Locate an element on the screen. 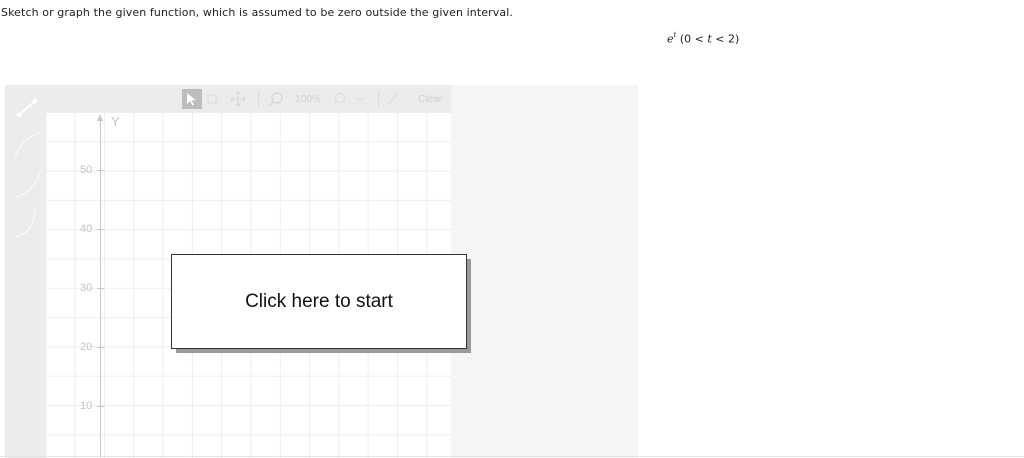 The image size is (1024, 458). delete-icon is located at coordinates (393, 99).